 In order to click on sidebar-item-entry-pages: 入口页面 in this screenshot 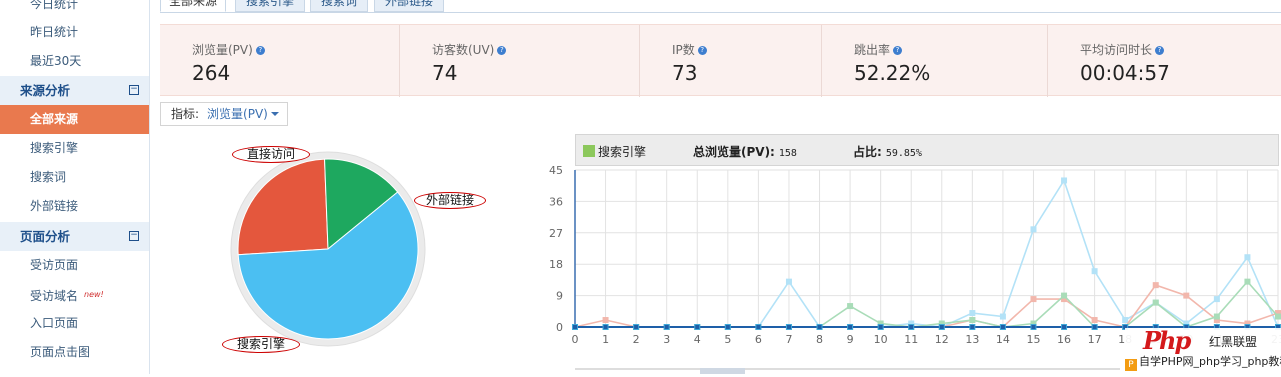, I will do `click(74, 323)`.